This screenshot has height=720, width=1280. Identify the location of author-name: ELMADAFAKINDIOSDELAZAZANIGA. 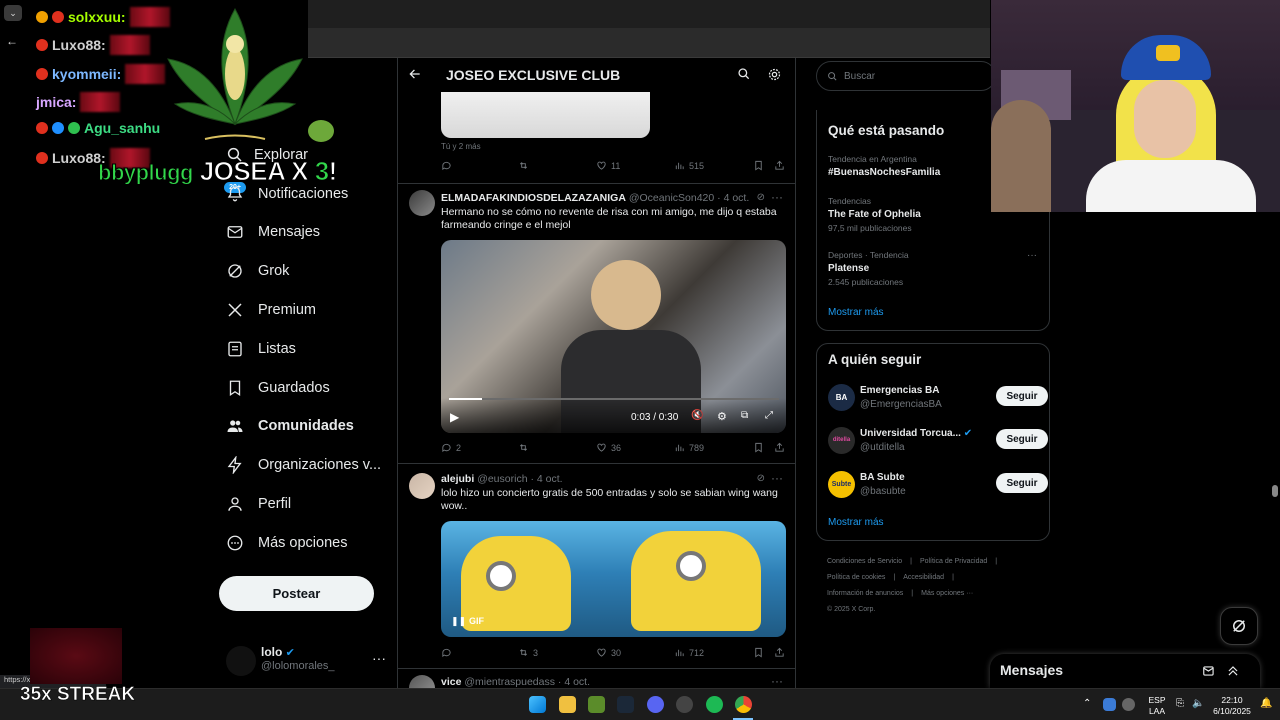
(533, 198).